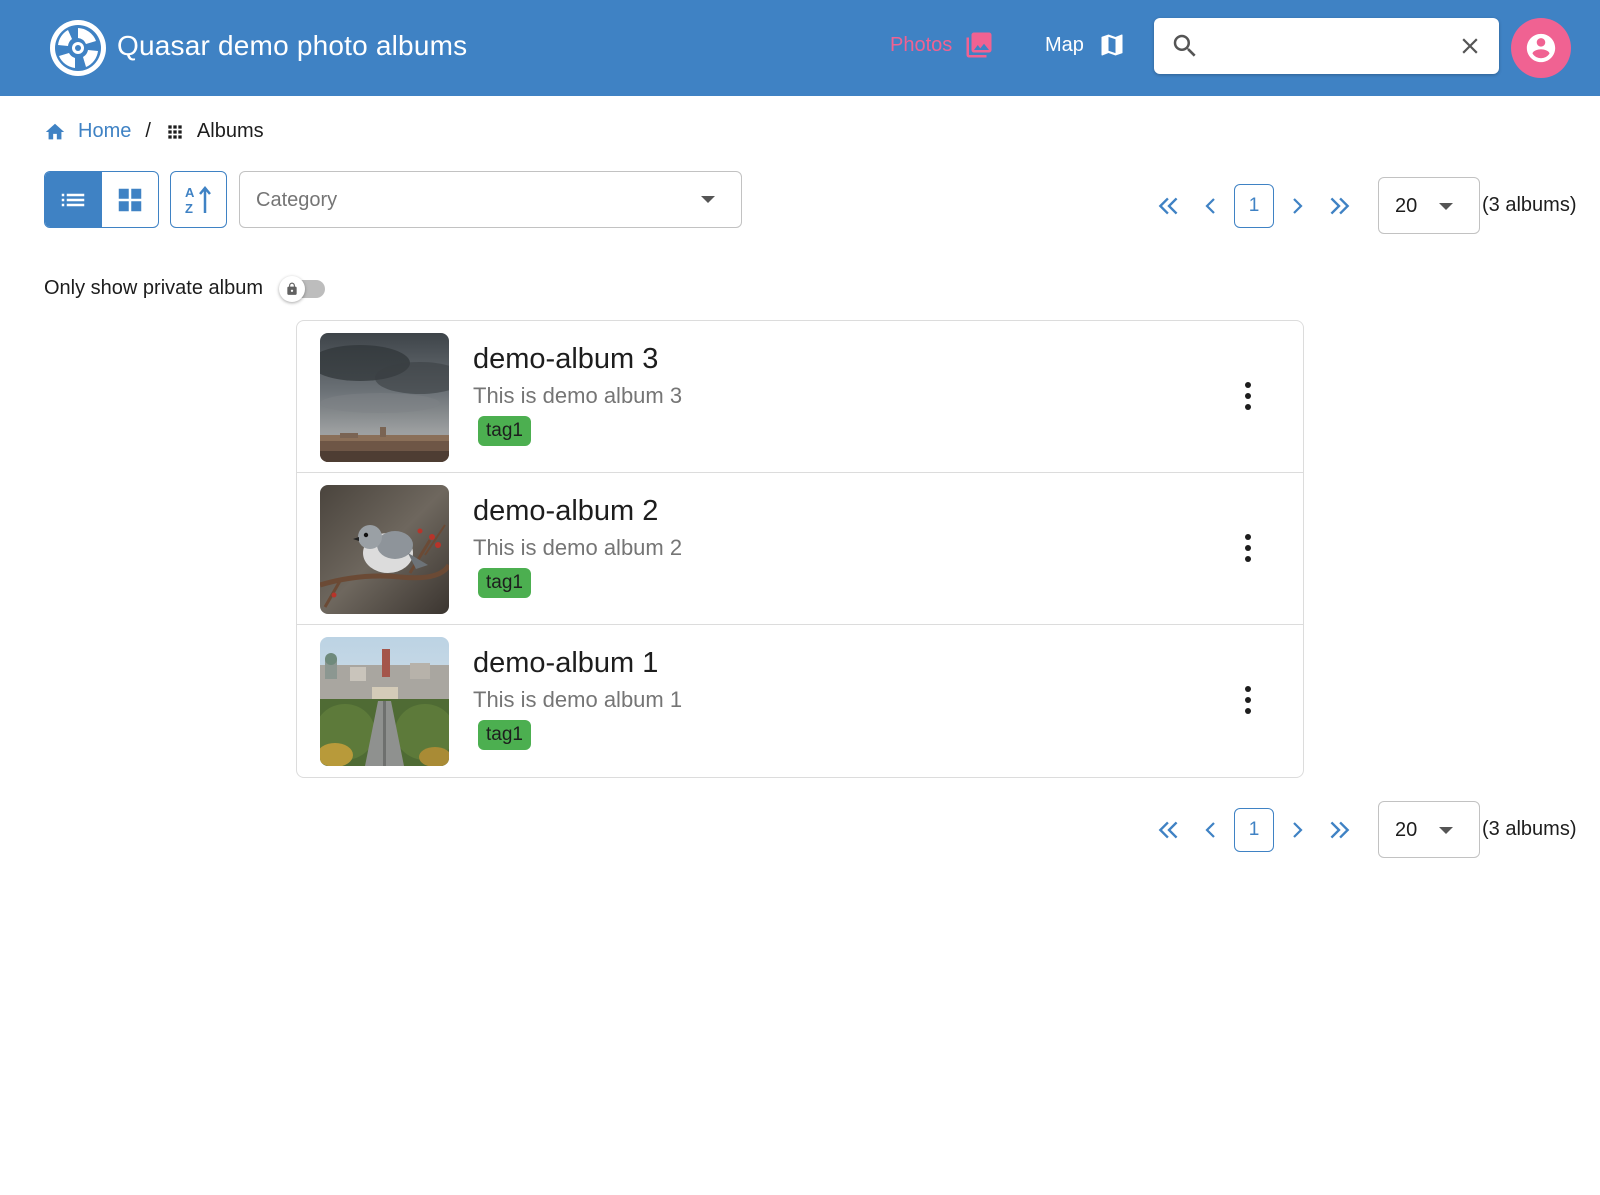 This screenshot has height=1195, width=1600. Describe the element at coordinates (578, 699) in the screenshot. I see `album-description: This is demo album 1` at that location.